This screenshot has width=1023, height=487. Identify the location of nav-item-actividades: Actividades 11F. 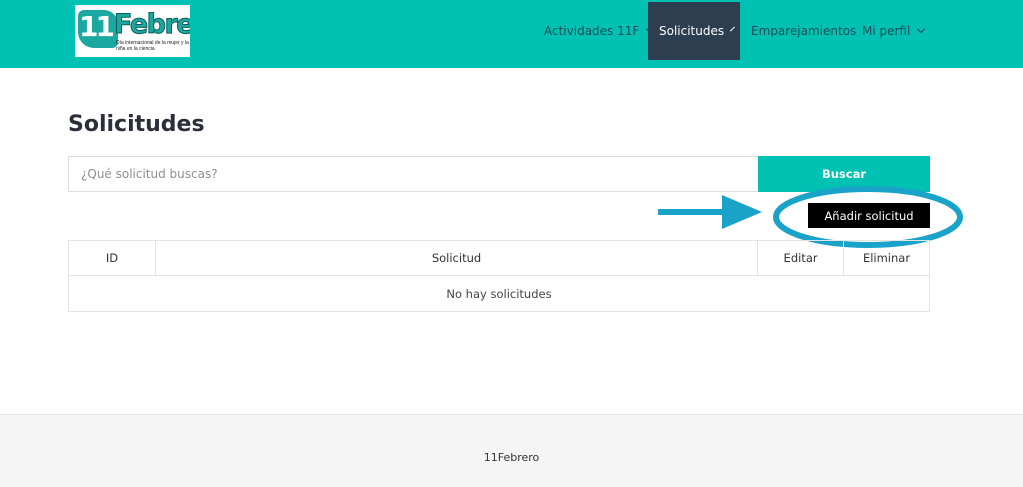
(598, 31).